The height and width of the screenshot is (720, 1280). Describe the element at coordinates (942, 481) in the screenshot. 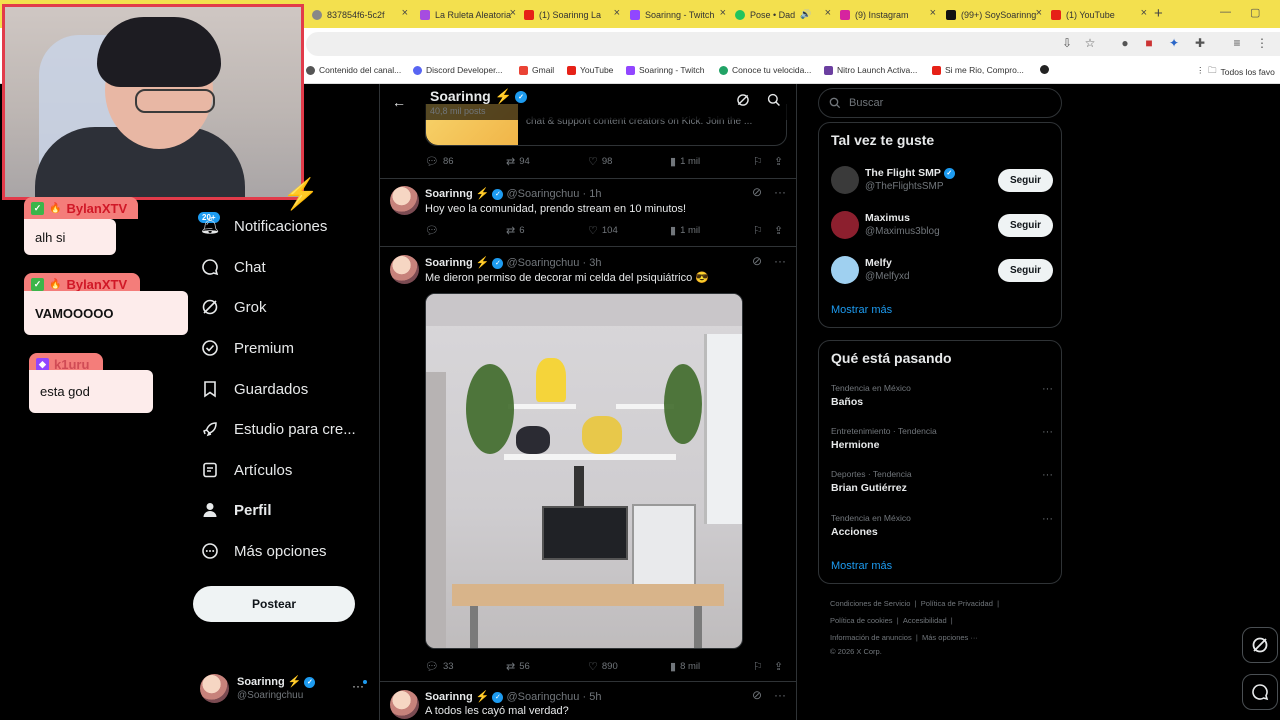

I see `trend-item: Deportes · Tendencia Brian Gutiérrez ···` at that location.